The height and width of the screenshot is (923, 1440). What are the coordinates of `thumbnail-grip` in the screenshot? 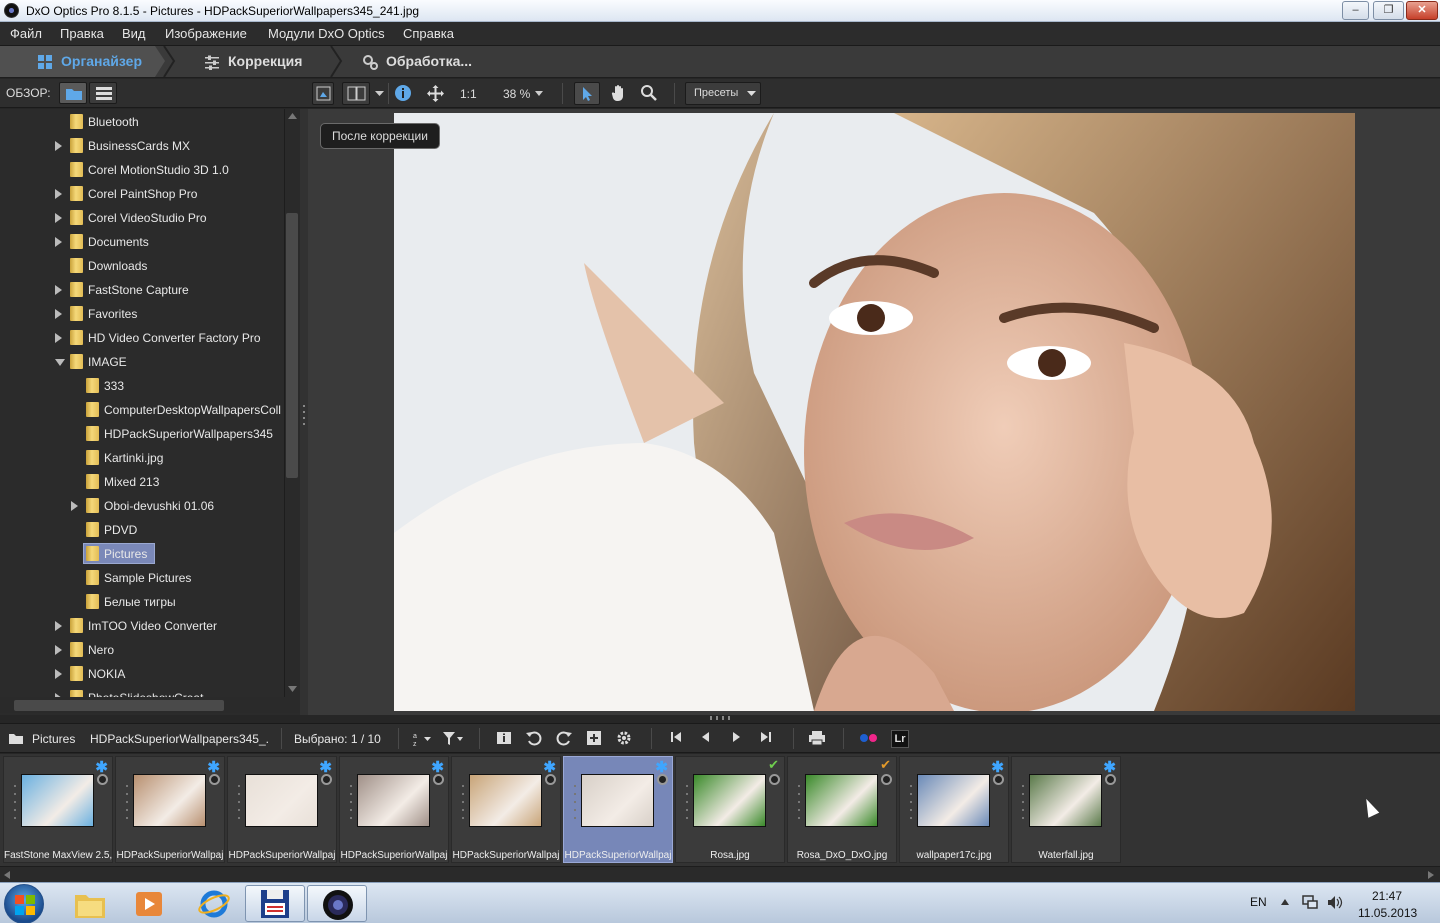 It's located at (799, 805).